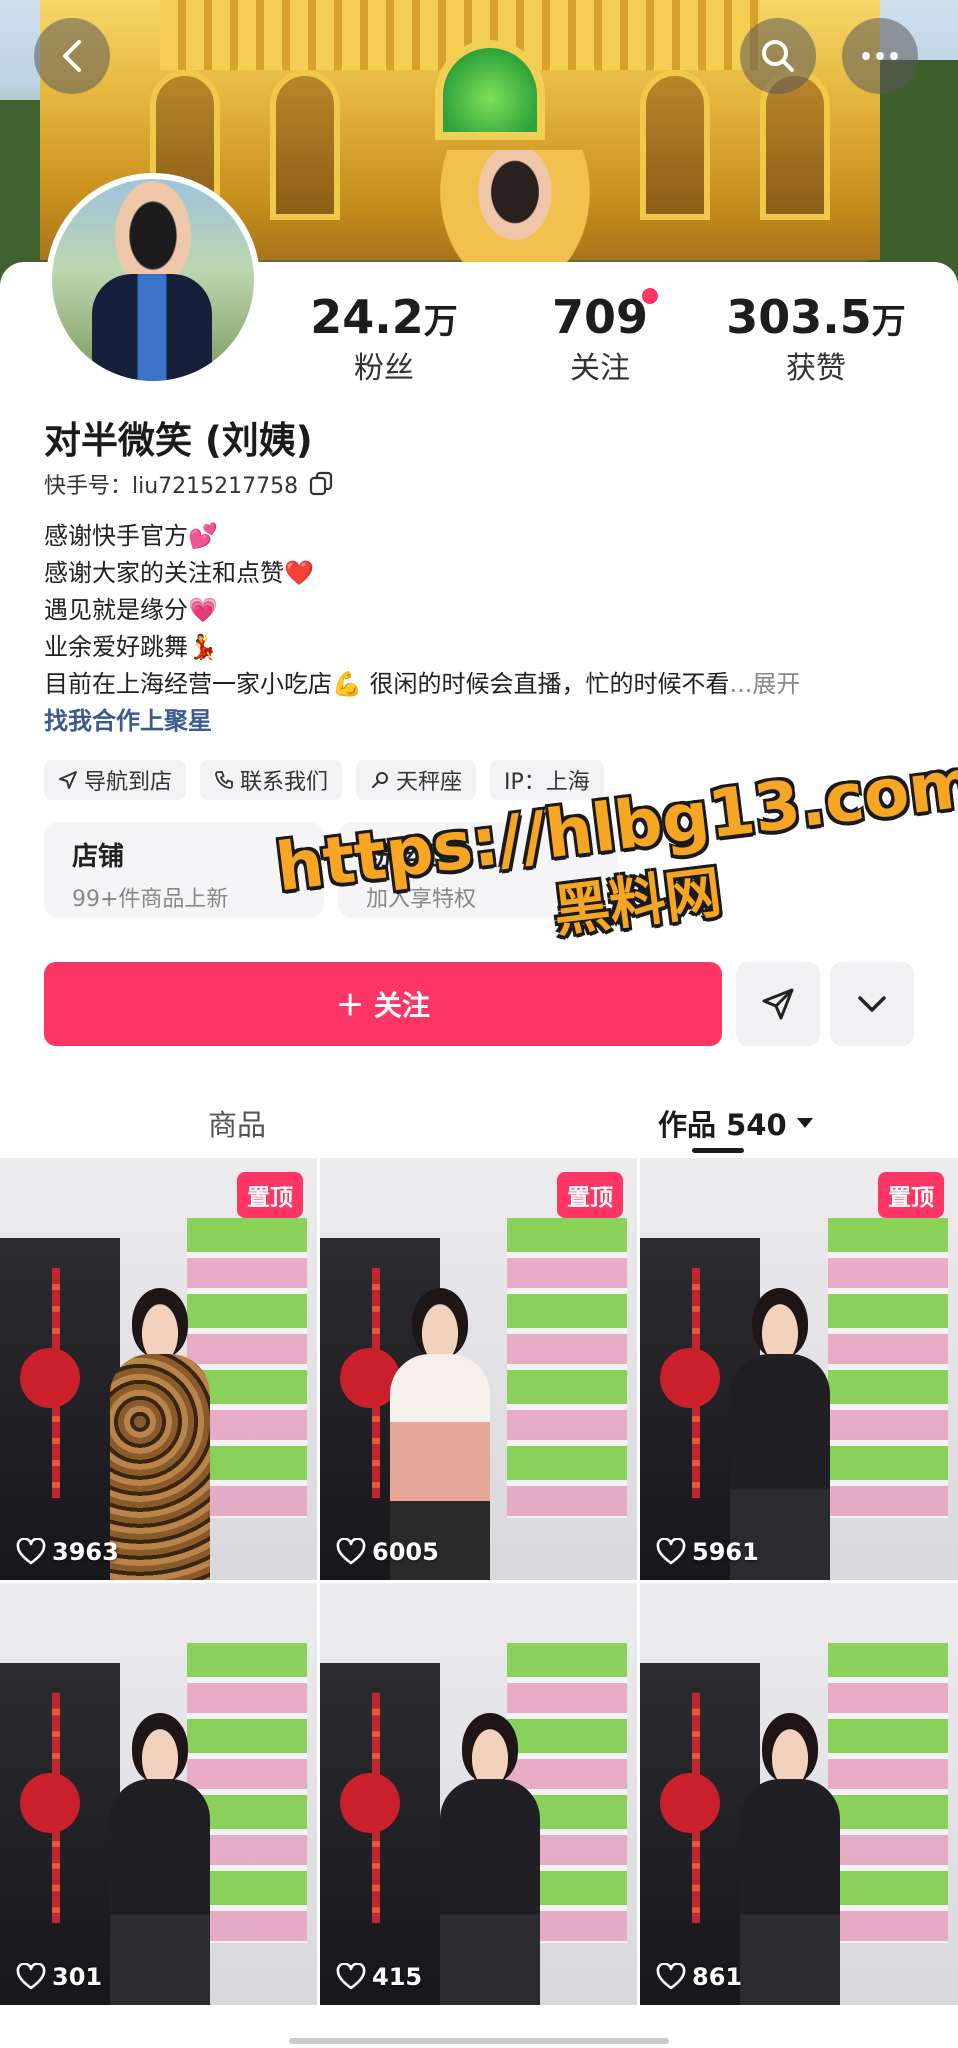 The height and width of the screenshot is (2048, 958). What do you see at coordinates (725, 1552) in the screenshot?
I see `video-likes-count: 5961` at bounding box center [725, 1552].